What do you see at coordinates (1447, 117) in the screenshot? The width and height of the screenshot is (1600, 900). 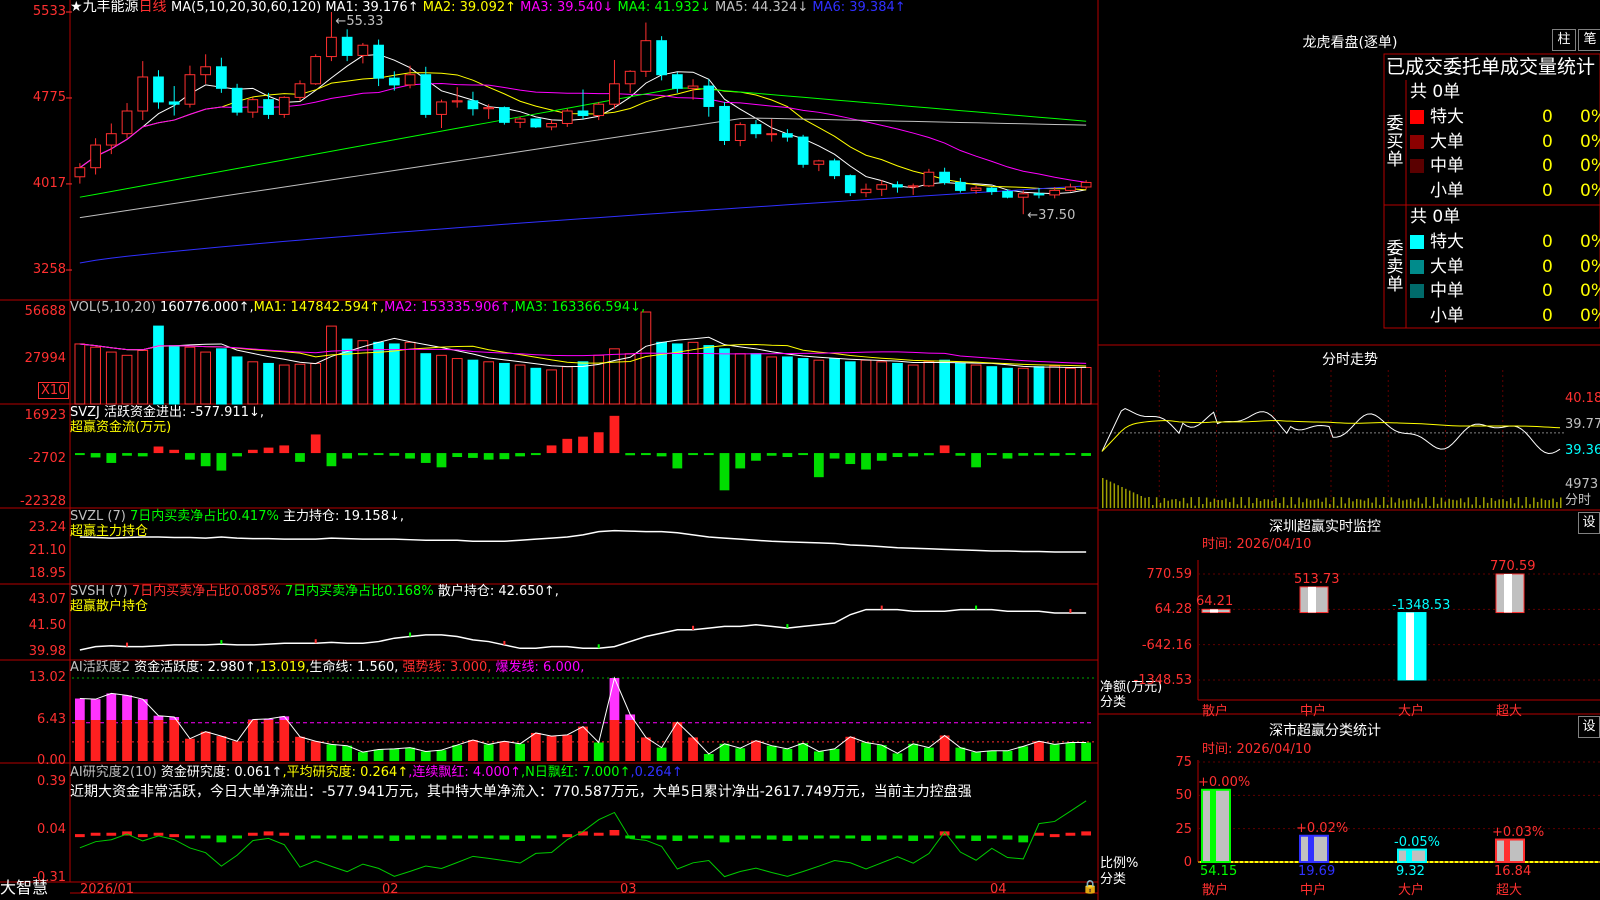 I see `order-type-label: 特大` at bounding box center [1447, 117].